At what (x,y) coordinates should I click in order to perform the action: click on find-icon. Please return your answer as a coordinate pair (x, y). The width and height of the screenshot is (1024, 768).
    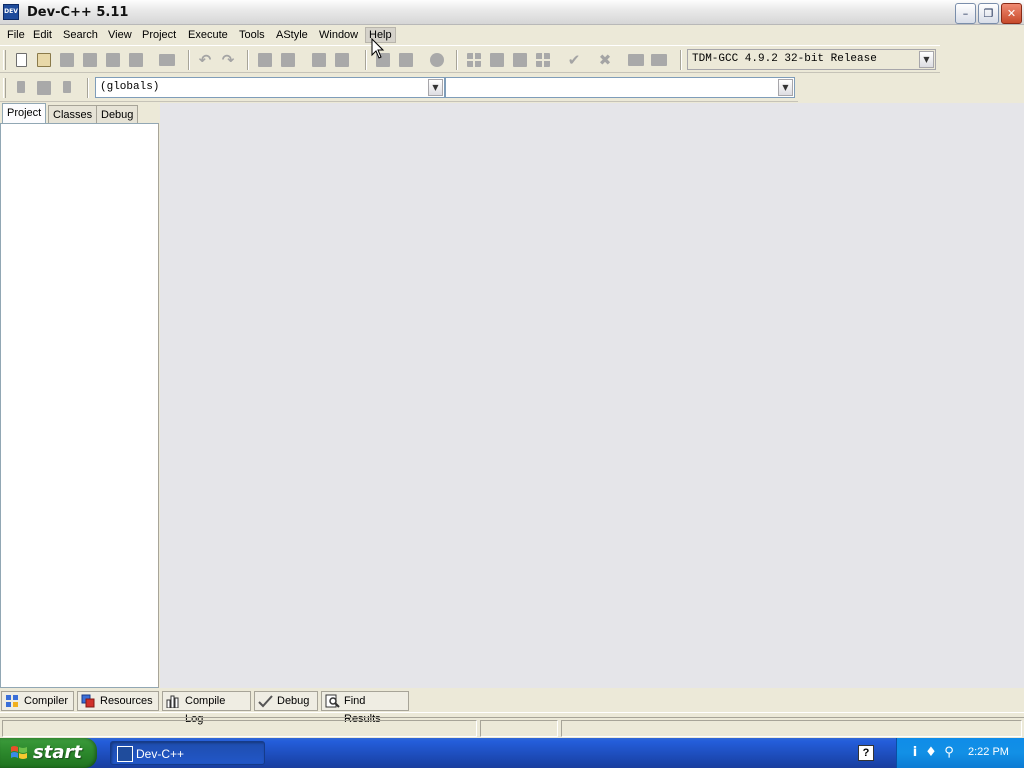
    Looking at the image, I should click on (265, 60).